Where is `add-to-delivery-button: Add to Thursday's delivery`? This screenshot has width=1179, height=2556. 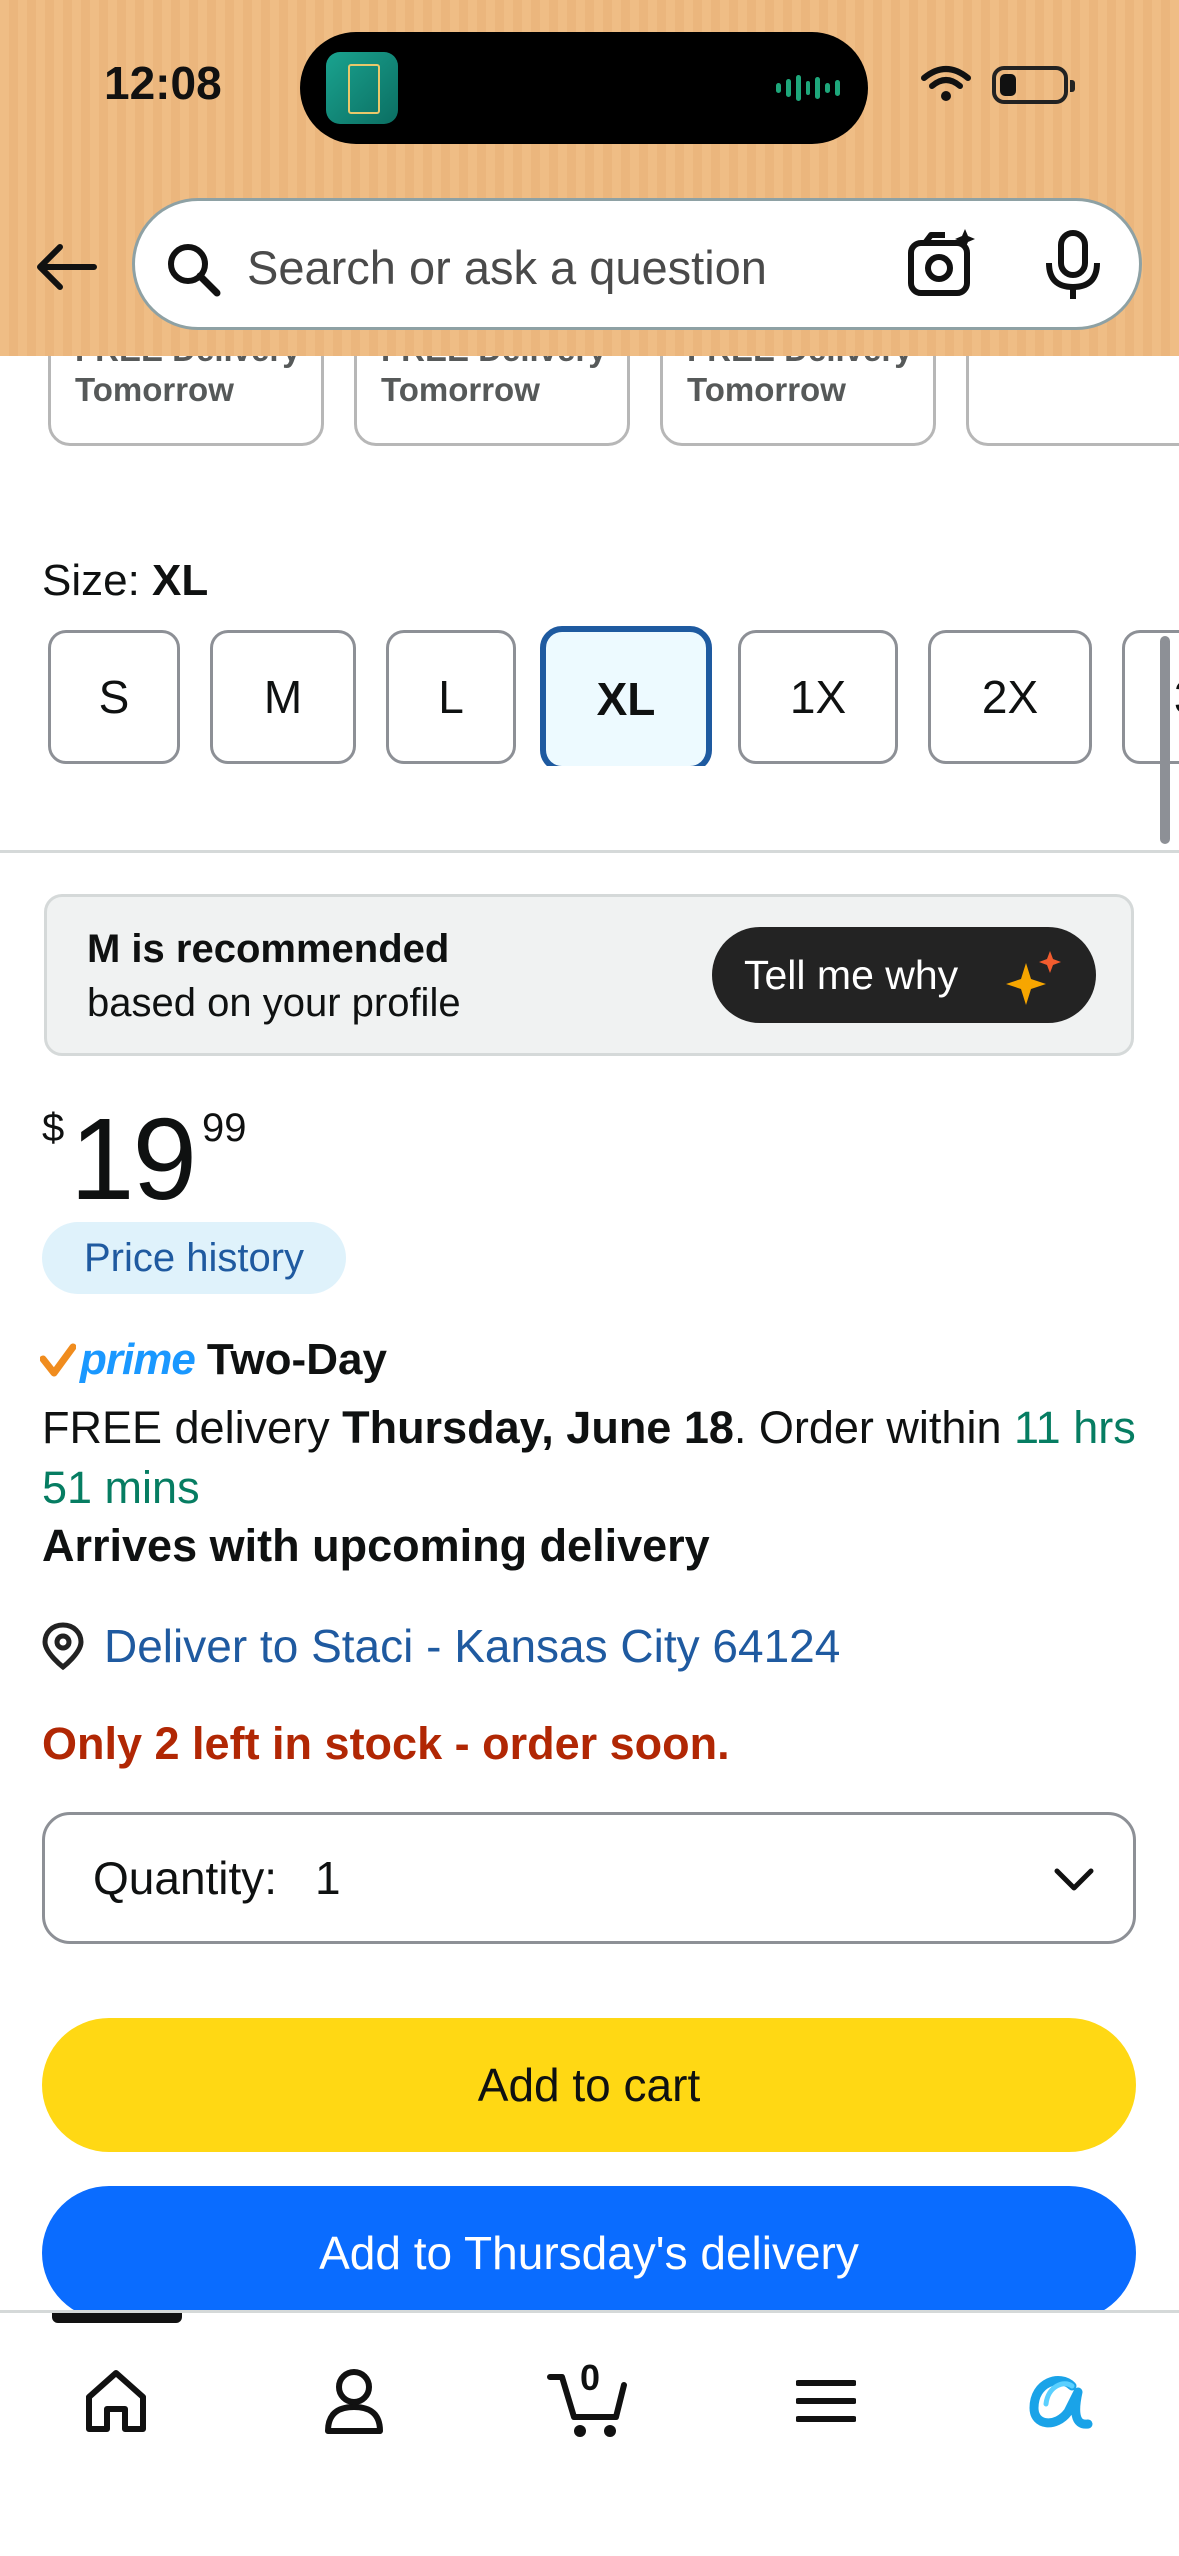 add-to-delivery-button: Add to Thursday's delivery is located at coordinates (589, 2253).